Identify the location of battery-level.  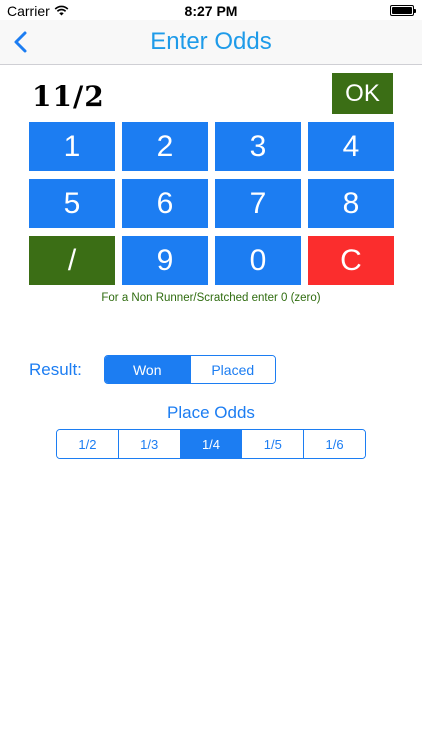
(402, 10).